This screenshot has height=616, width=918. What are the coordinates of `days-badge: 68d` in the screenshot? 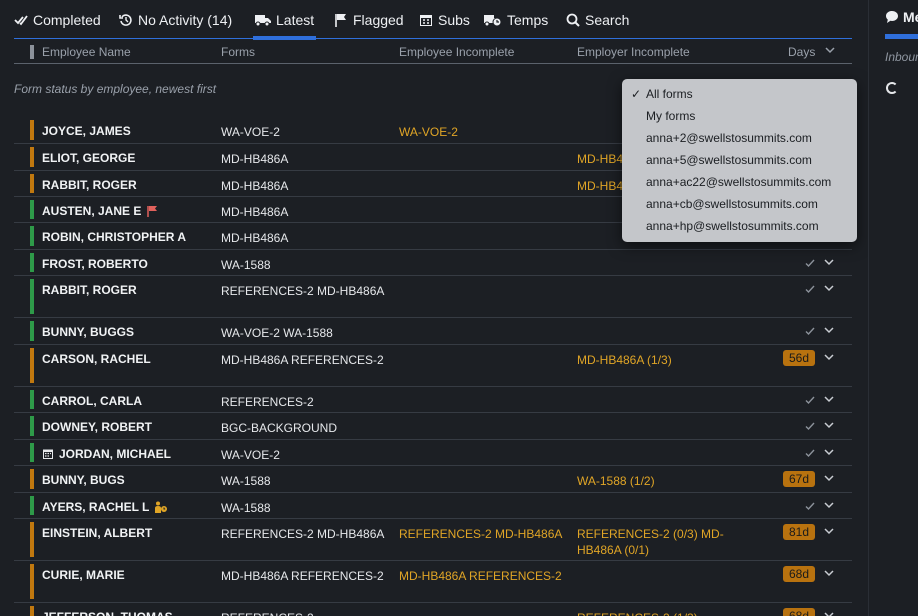 It's located at (798, 574).